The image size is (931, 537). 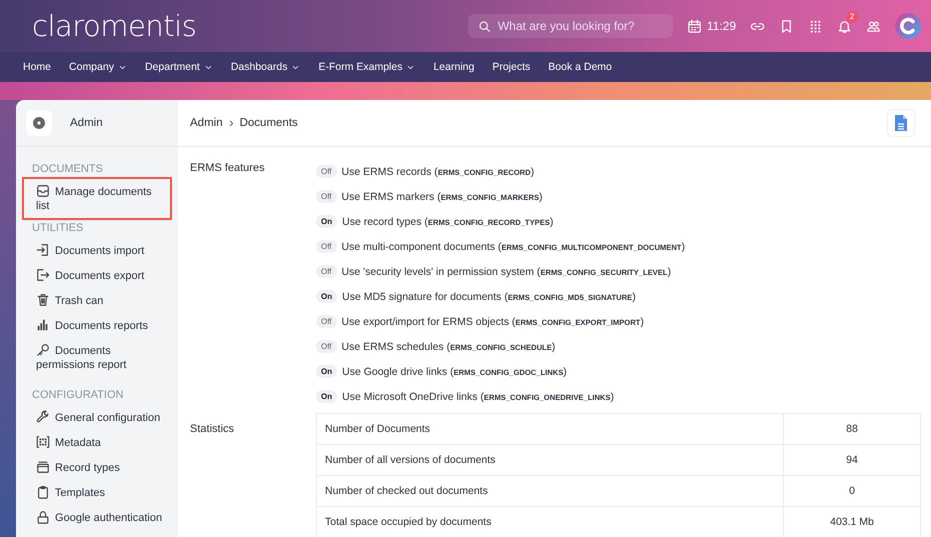 I want to click on document-button, so click(x=901, y=123).